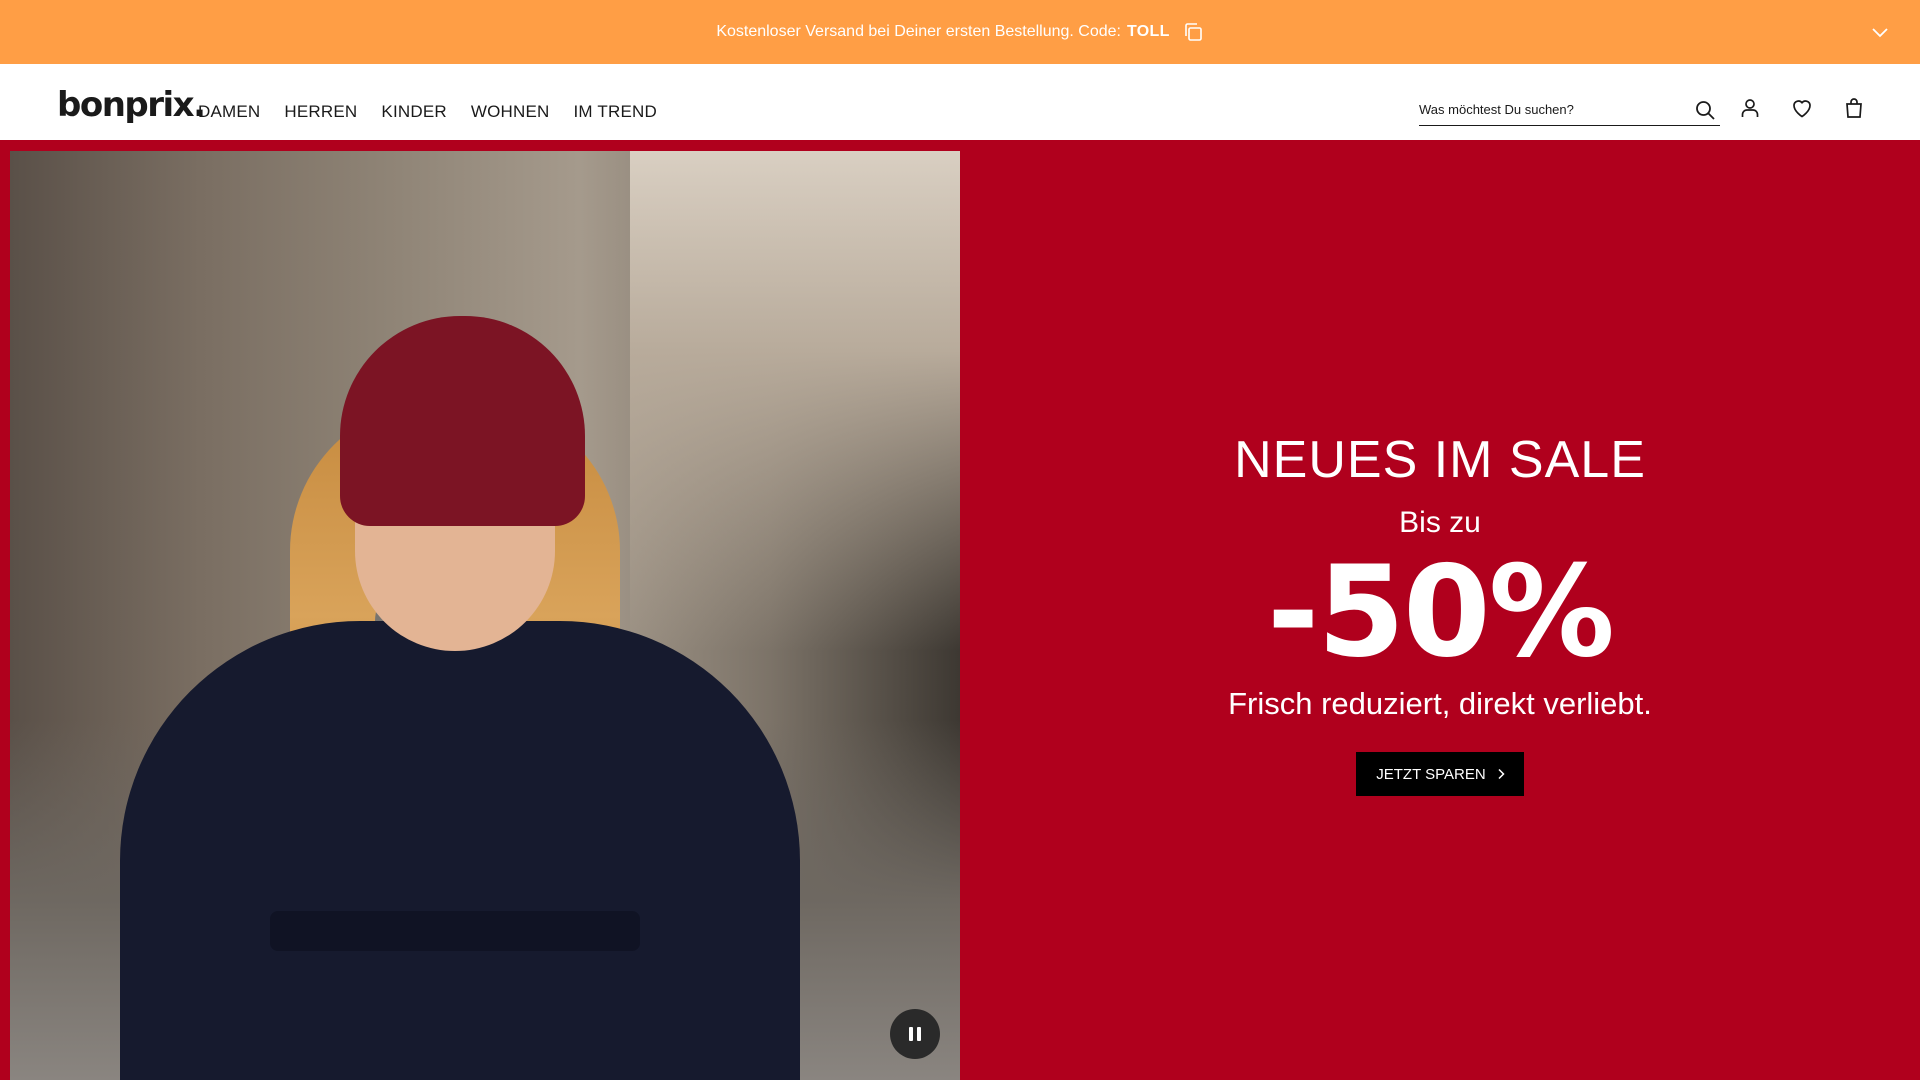 The width and height of the screenshot is (1920, 1080). What do you see at coordinates (229, 112) in the screenshot?
I see `nav-item-damen: DAMEN` at bounding box center [229, 112].